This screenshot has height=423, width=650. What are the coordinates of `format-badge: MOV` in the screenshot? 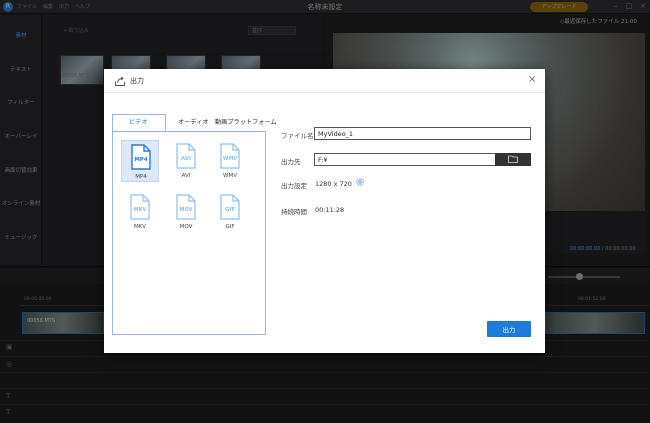 It's located at (186, 210).